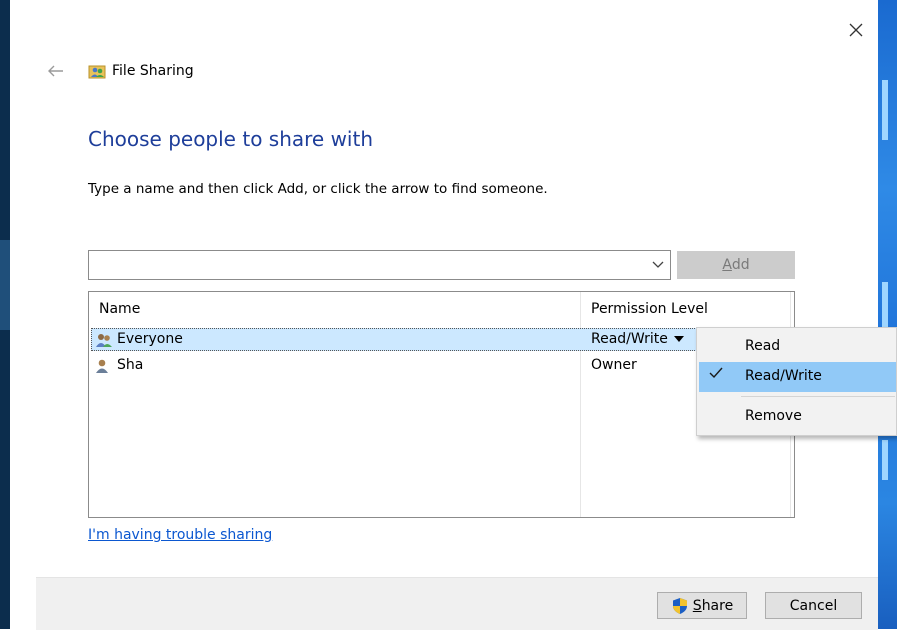 The height and width of the screenshot is (630, 897). What do you see at coordinates (887, 314) in the screenshot?
I see `desktop-background-right` at bounding box center [887, 314].